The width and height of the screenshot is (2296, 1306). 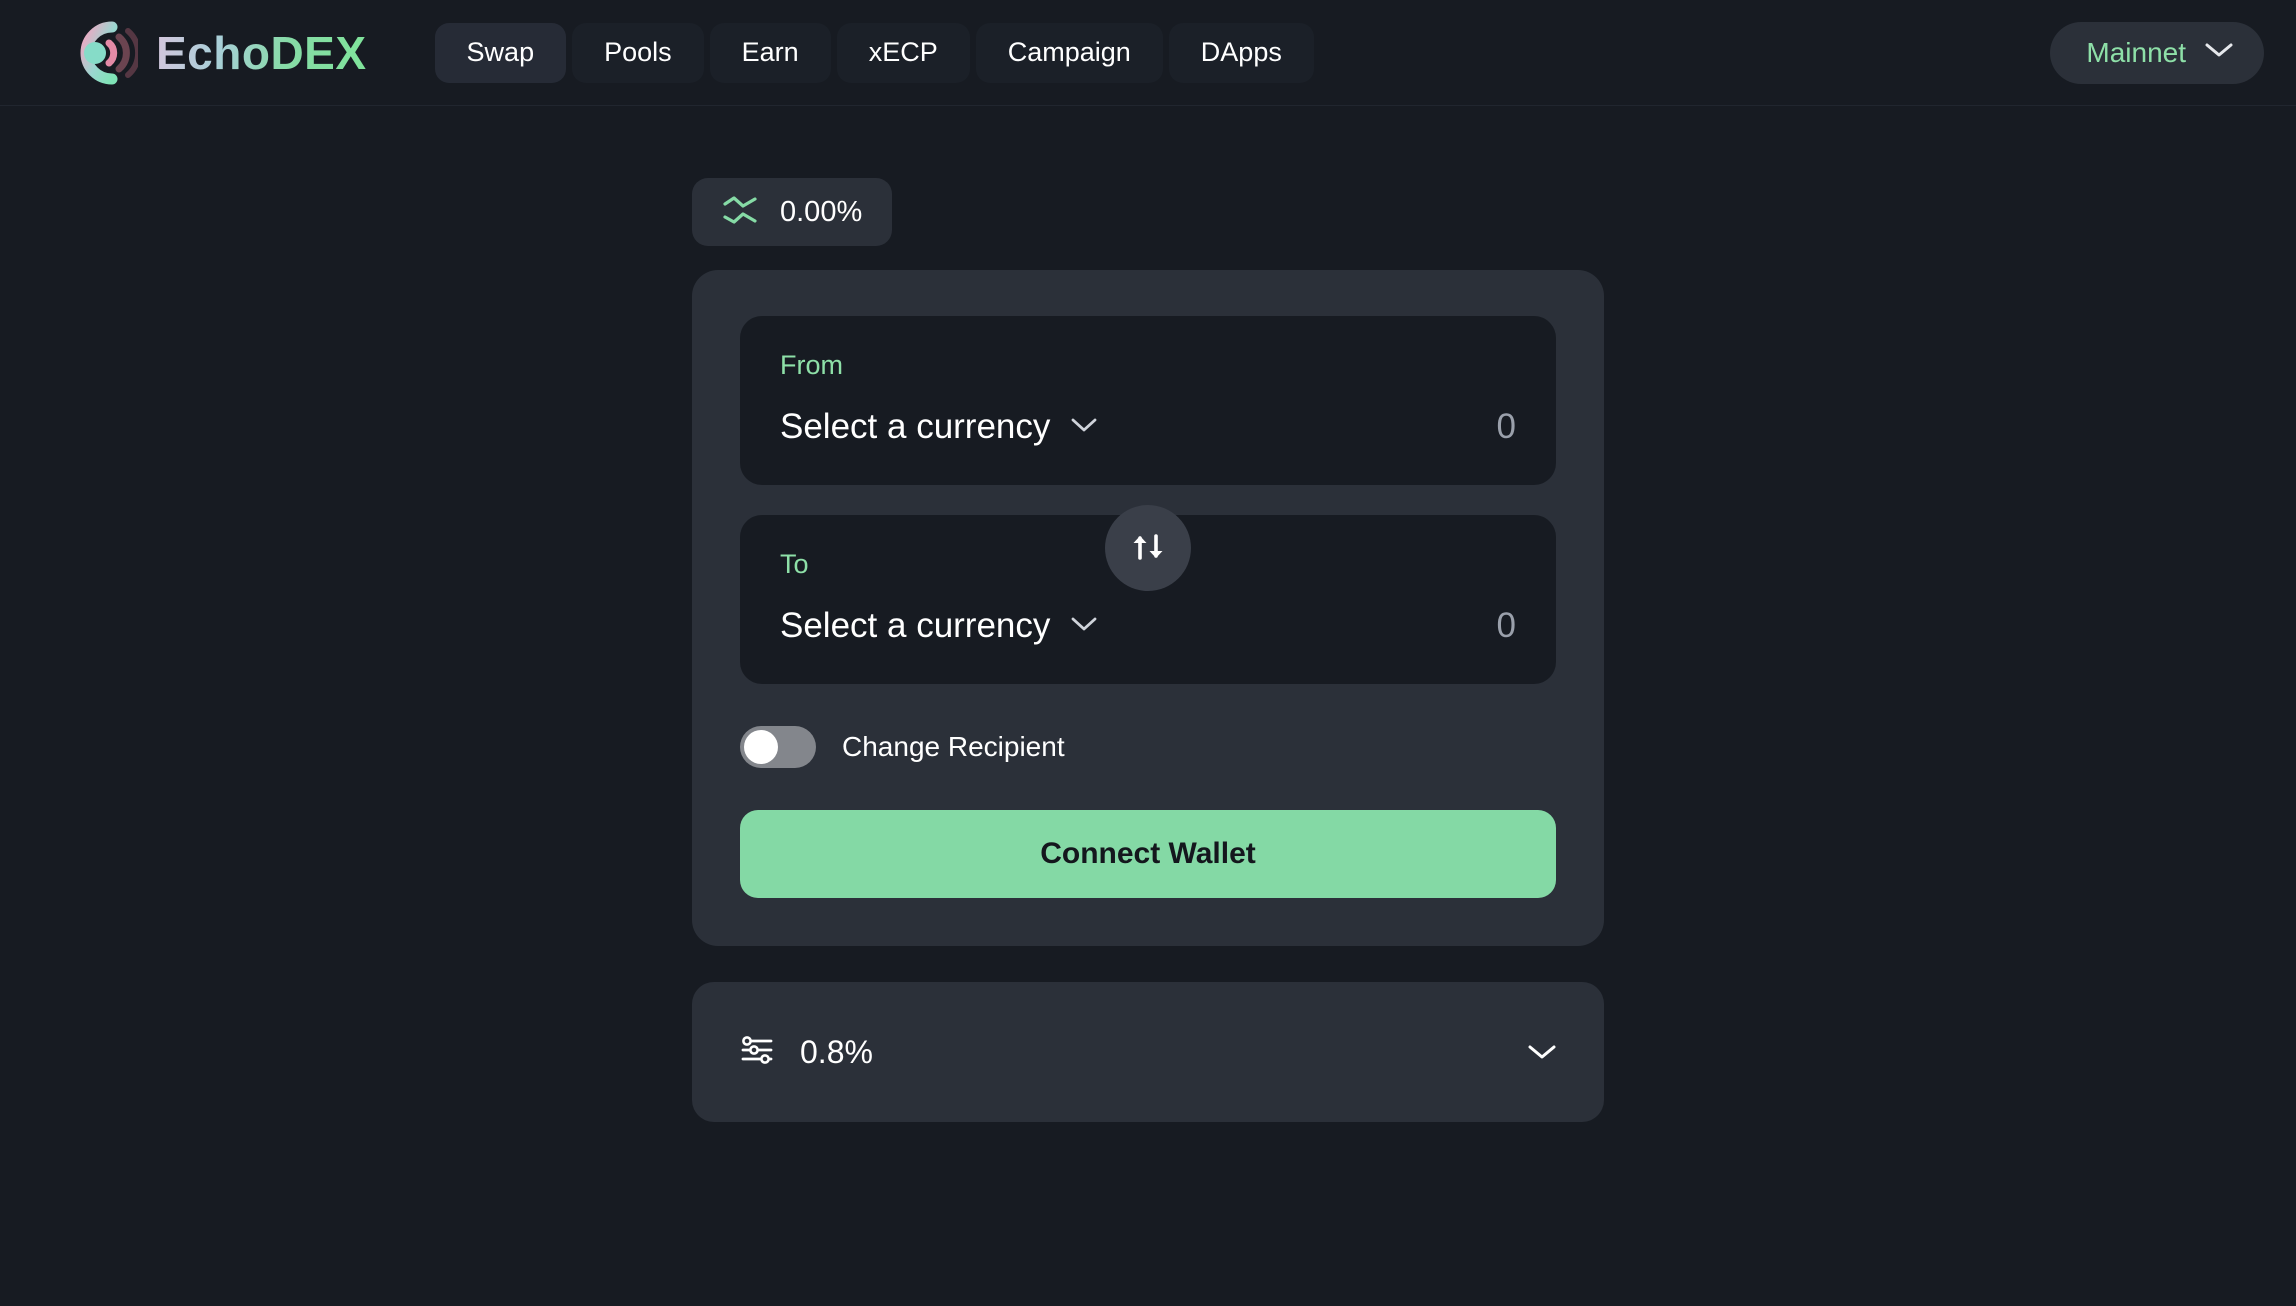 What do you see at coordinates (761, 747) in the screenshot?
I see `toggle-knob` at bounding box center [761, 747].